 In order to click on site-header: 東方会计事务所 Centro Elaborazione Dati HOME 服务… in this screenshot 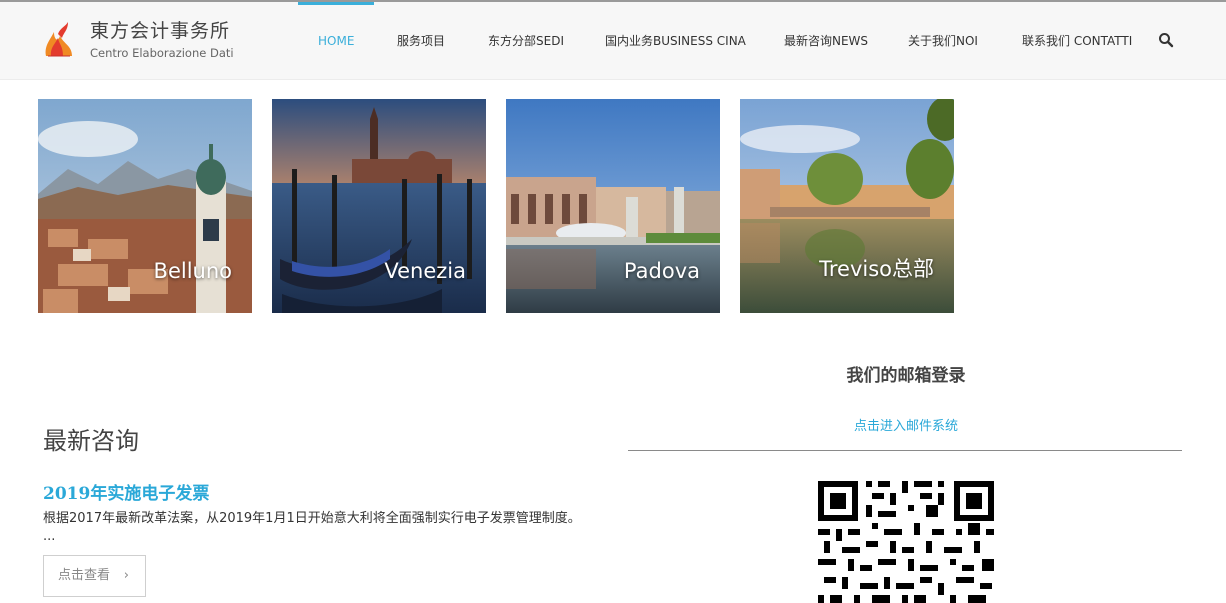, I will do `click(613, 41)`.